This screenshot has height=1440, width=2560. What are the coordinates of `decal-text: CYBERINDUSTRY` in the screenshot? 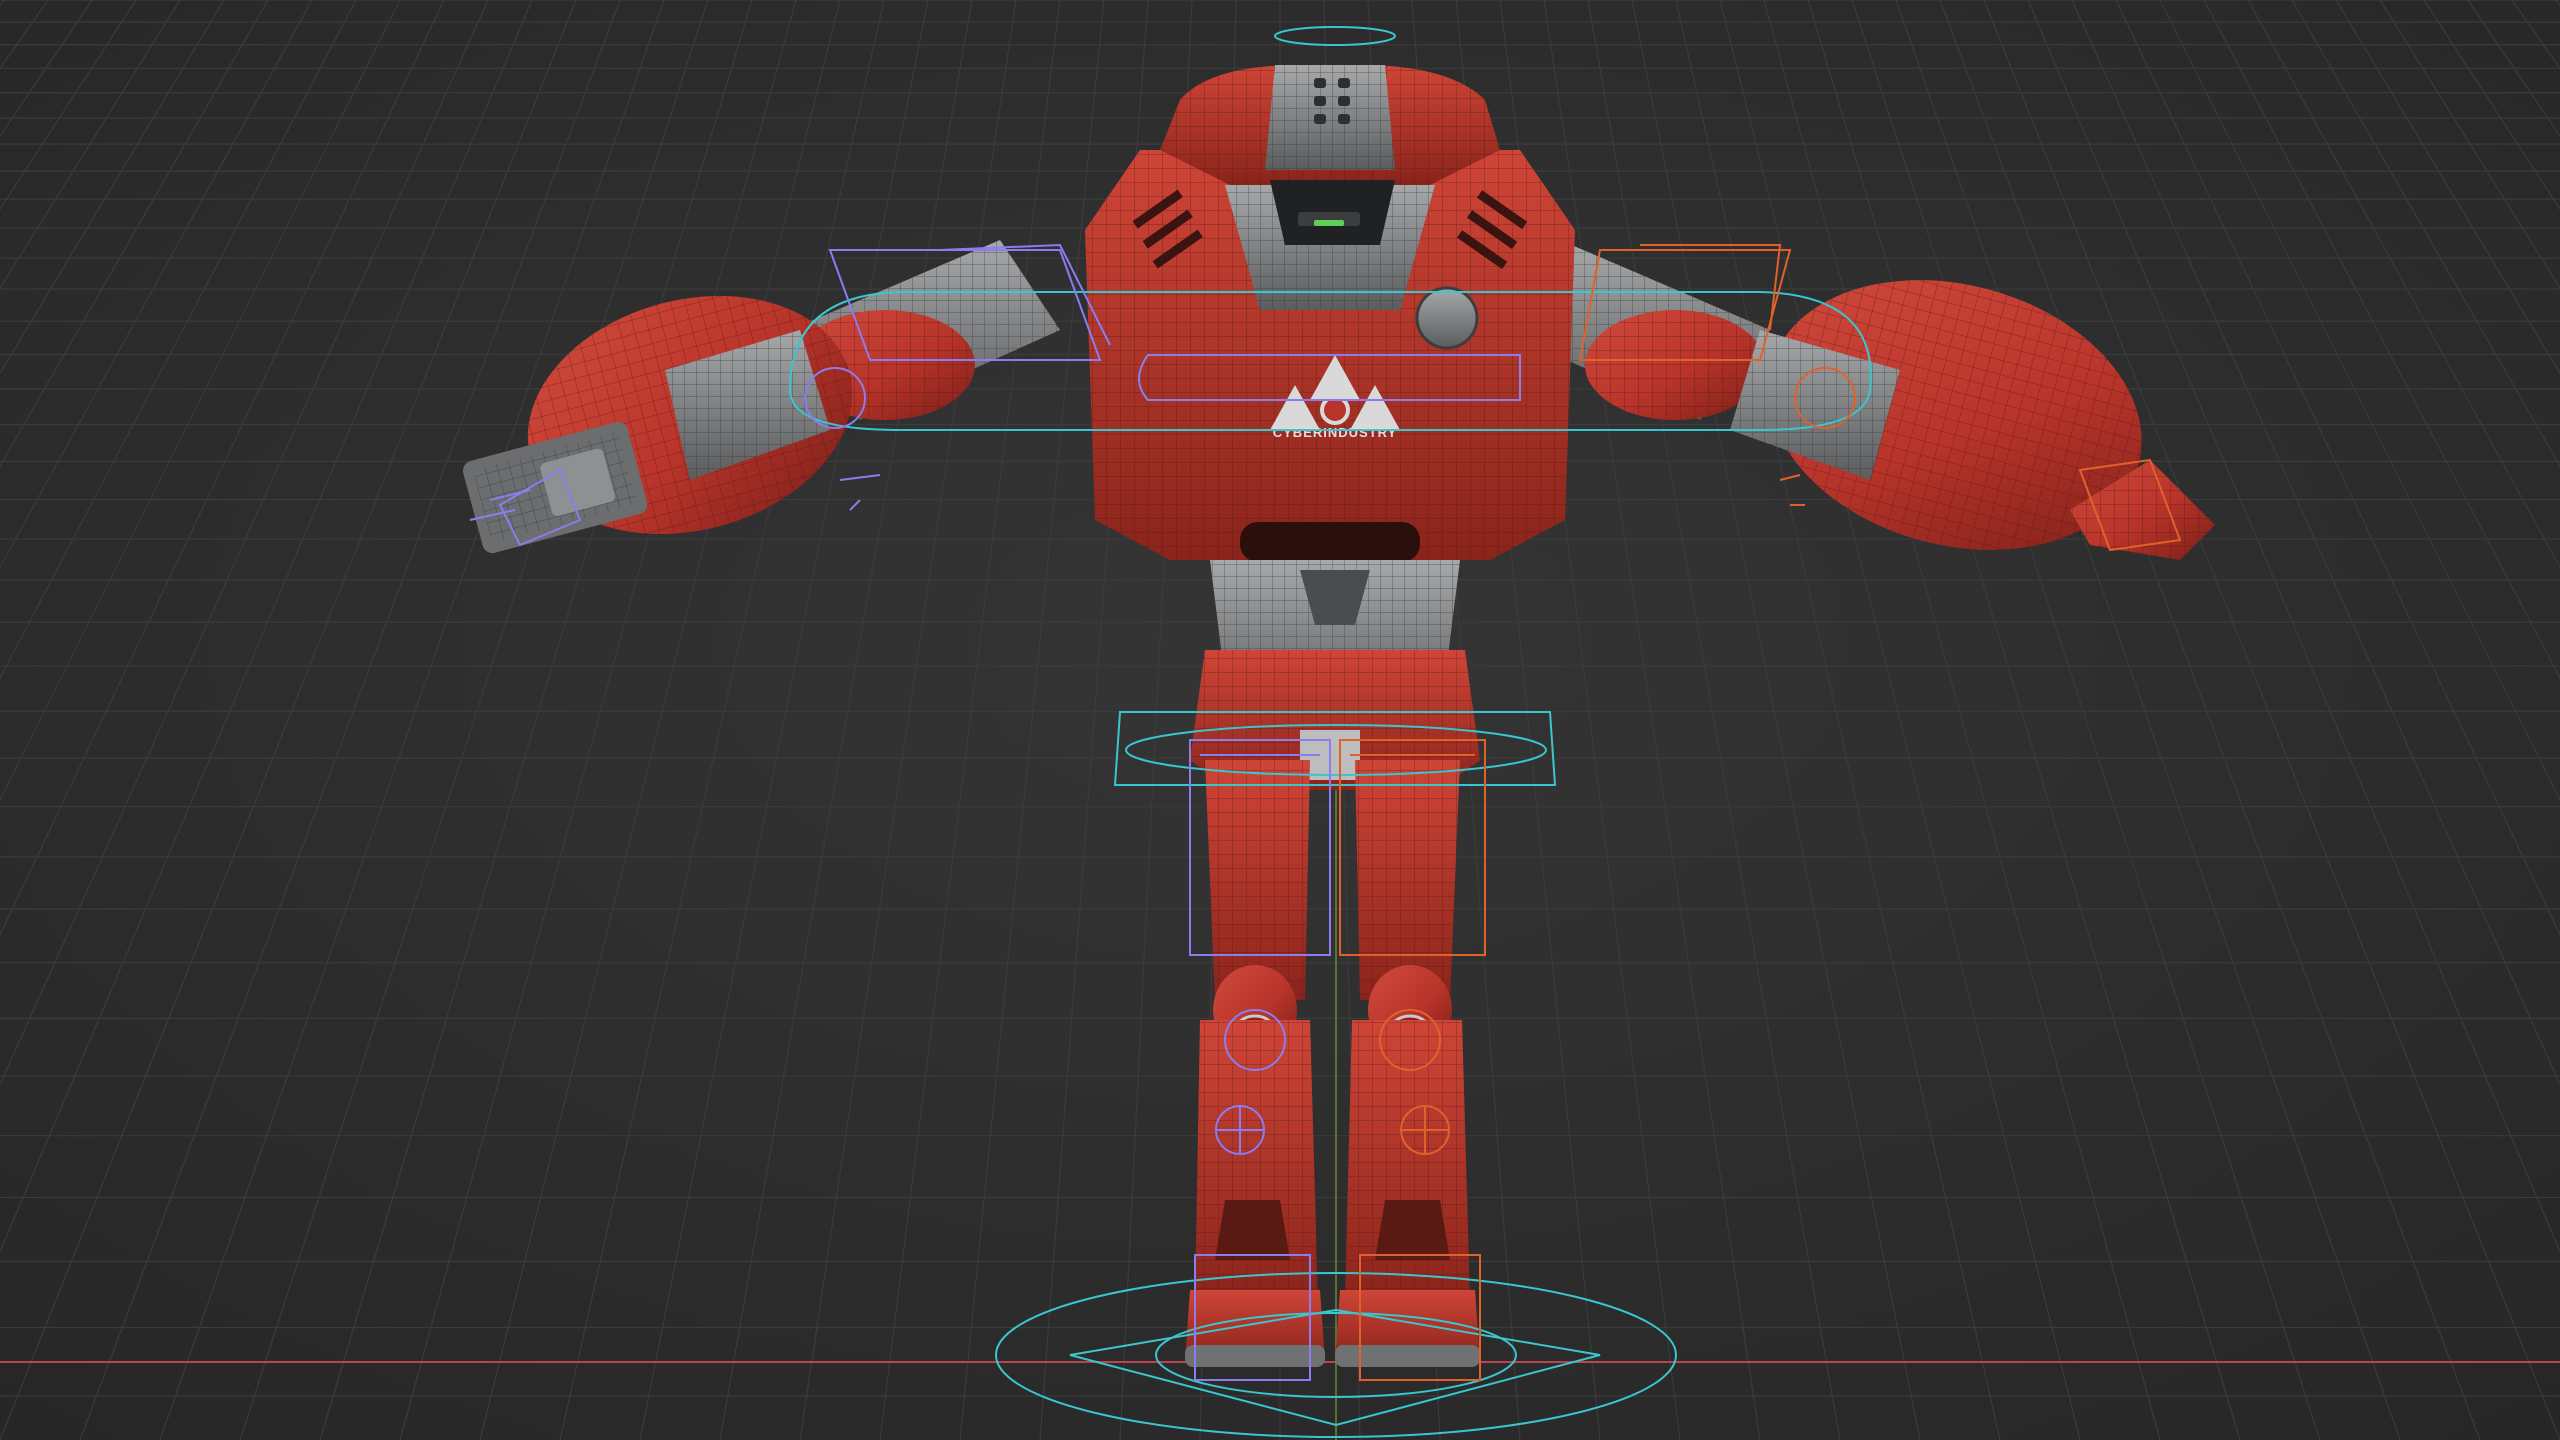 It's located at (1335, 432).